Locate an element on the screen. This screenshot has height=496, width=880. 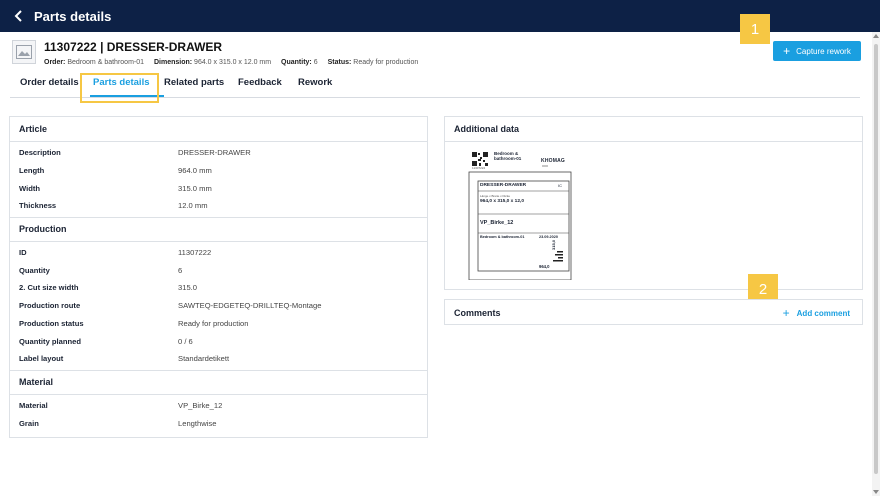
capture-rework-label: Capture rework is located at coordinates (823, 51).